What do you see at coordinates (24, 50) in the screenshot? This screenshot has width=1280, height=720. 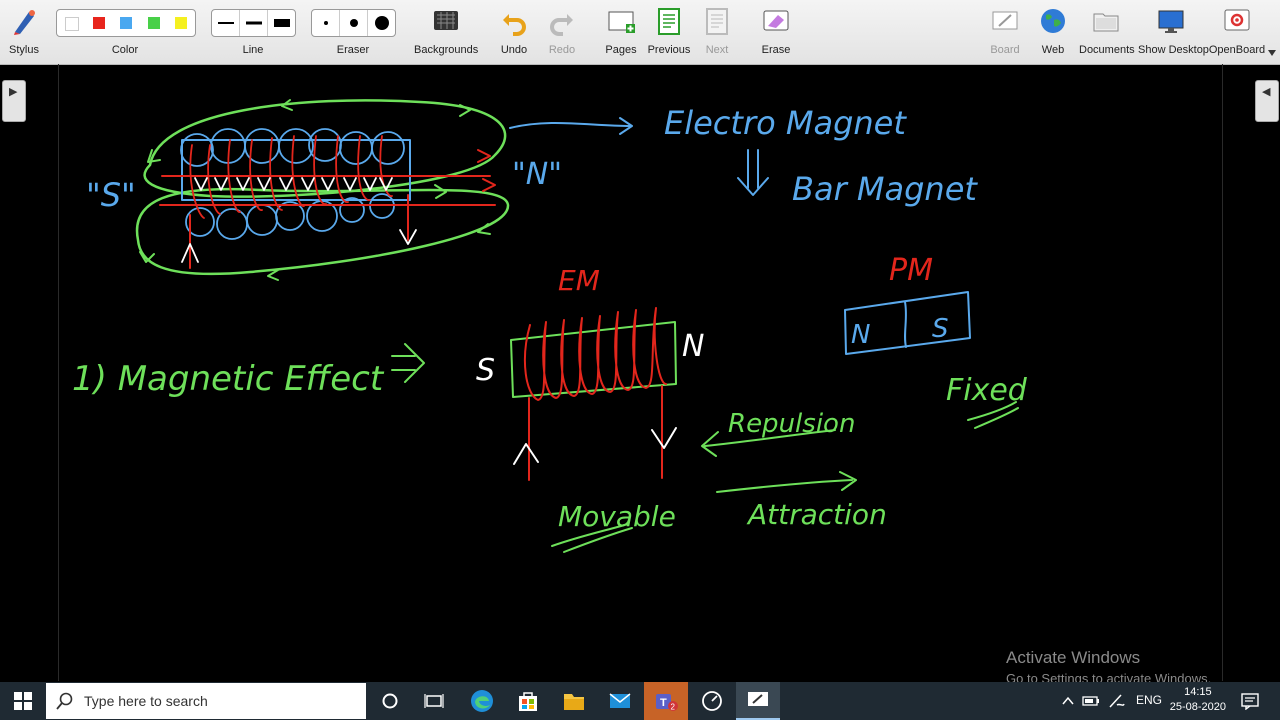 I see `stylus-label: Stylus` at bounding box center [24, 50].